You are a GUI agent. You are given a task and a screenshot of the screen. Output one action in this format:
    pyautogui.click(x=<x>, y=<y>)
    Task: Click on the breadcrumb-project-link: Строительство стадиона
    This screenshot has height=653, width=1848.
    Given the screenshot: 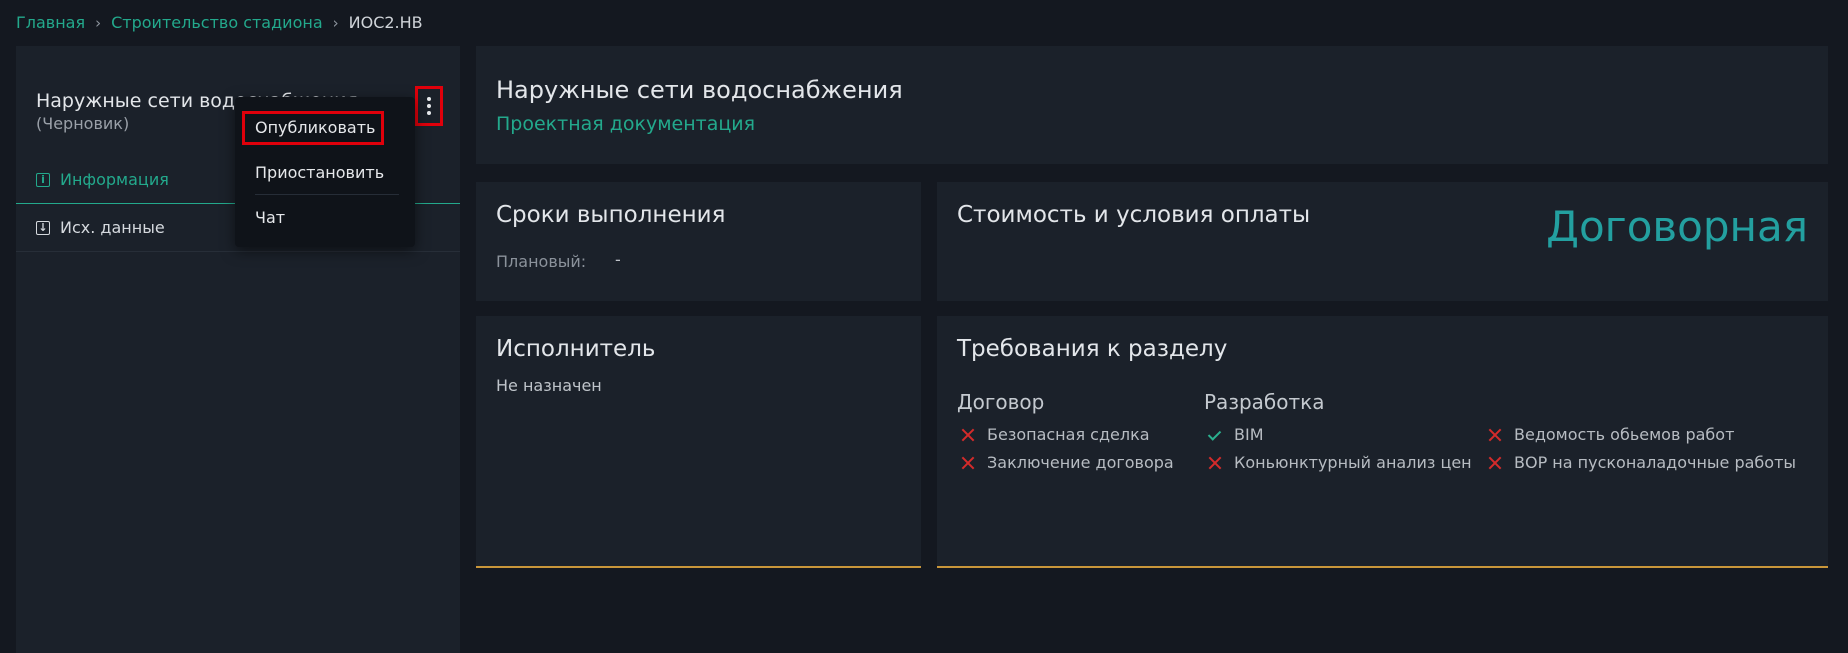 What is the action you would take?
    pyautogui.click(x=217, y=22)
    